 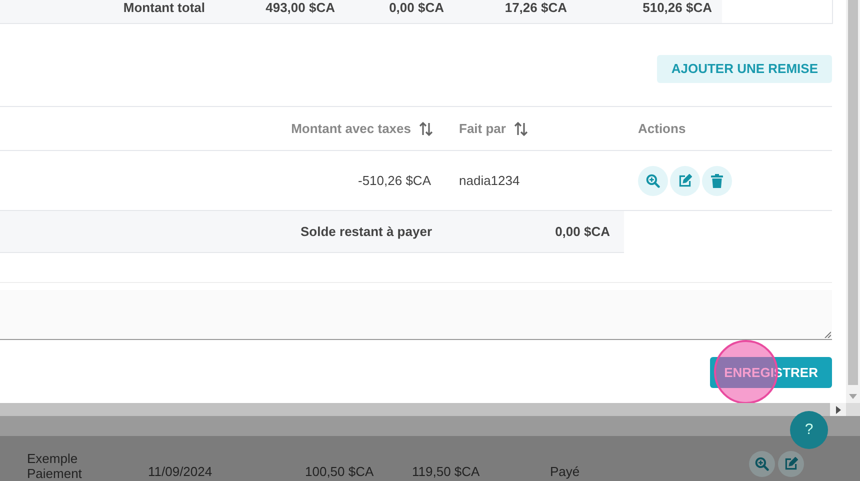 I want to click on trash-button, so click(x=717, y=181).